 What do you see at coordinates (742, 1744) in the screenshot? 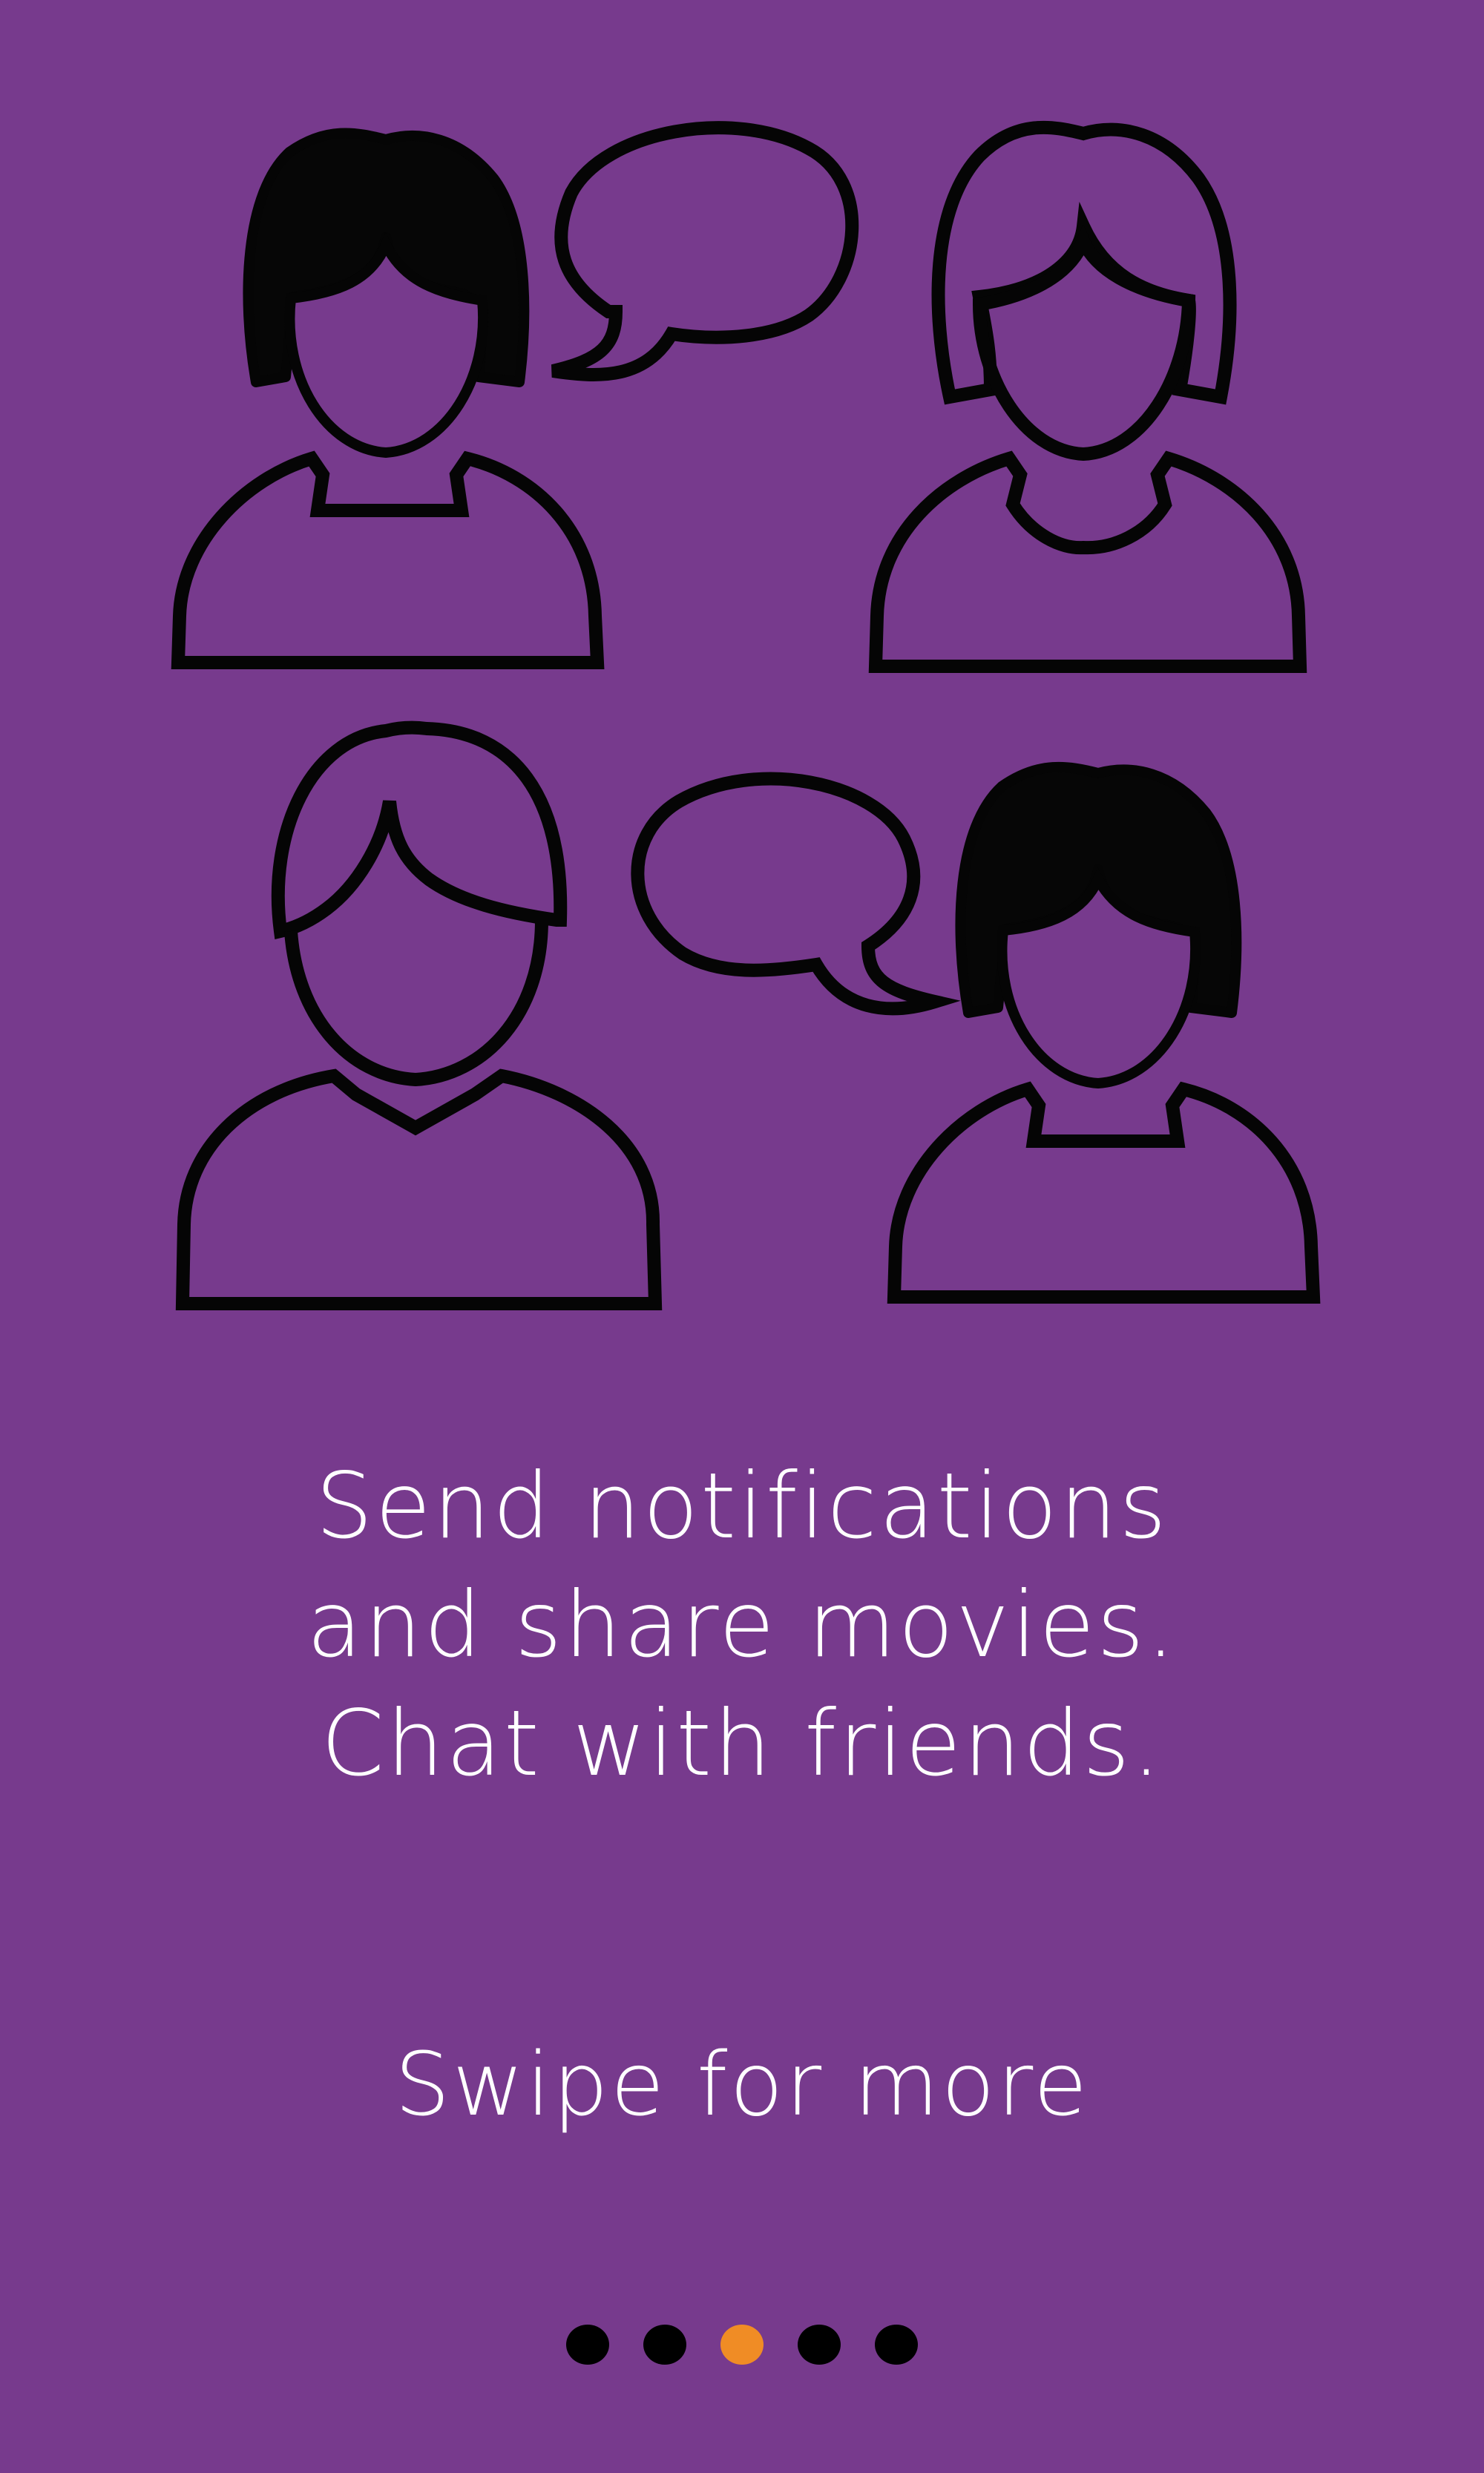
I see `message-line: Chat with friends.` at bounding box center [742, 1744].